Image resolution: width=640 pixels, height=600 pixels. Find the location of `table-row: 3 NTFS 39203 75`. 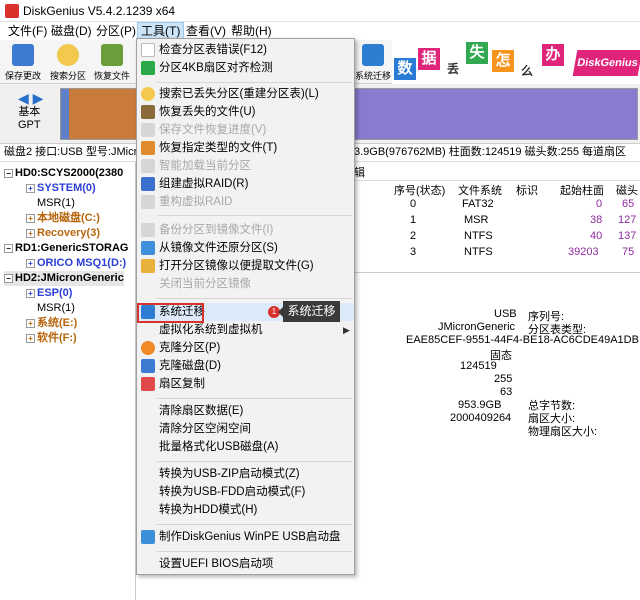

table-row: 3 NTFS 39203 75 is located at coordinates (497, 254).